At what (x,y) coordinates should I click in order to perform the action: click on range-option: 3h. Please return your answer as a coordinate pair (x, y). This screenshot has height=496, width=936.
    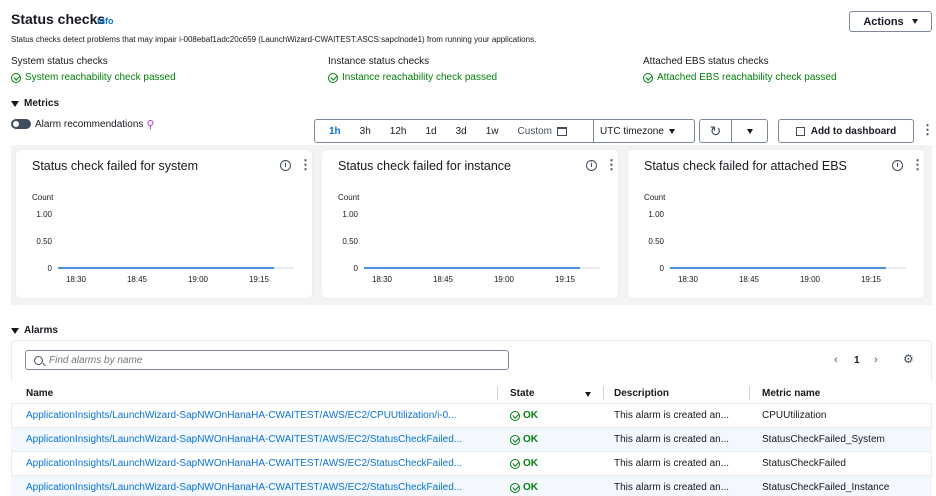
    Looking at the image, I should click on (365, 131).